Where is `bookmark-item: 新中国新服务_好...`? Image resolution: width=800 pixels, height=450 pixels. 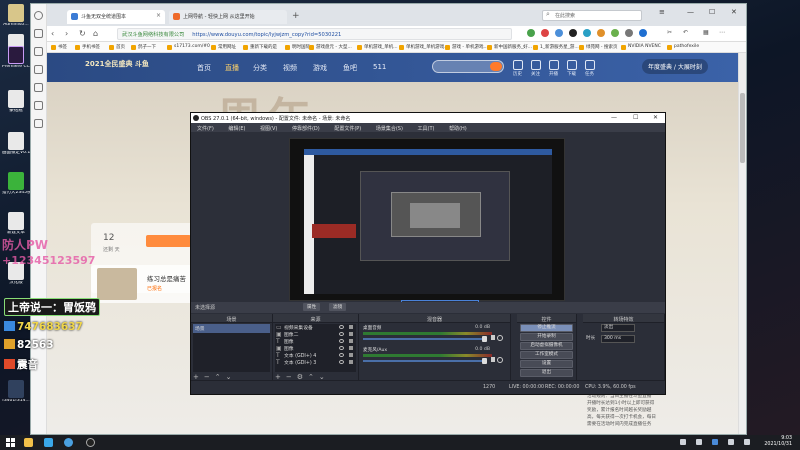 bookmark-item: 新中国新服务_好... is located at coordinates (509, 47).